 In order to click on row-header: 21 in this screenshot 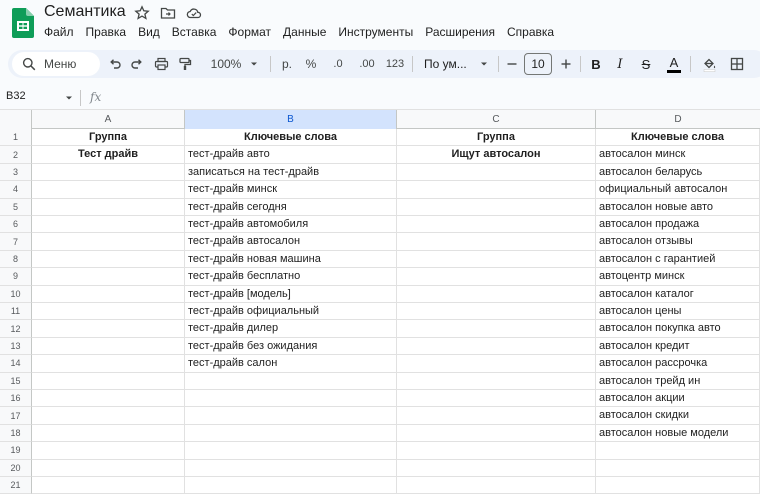, I will do `click(16, 485)`.